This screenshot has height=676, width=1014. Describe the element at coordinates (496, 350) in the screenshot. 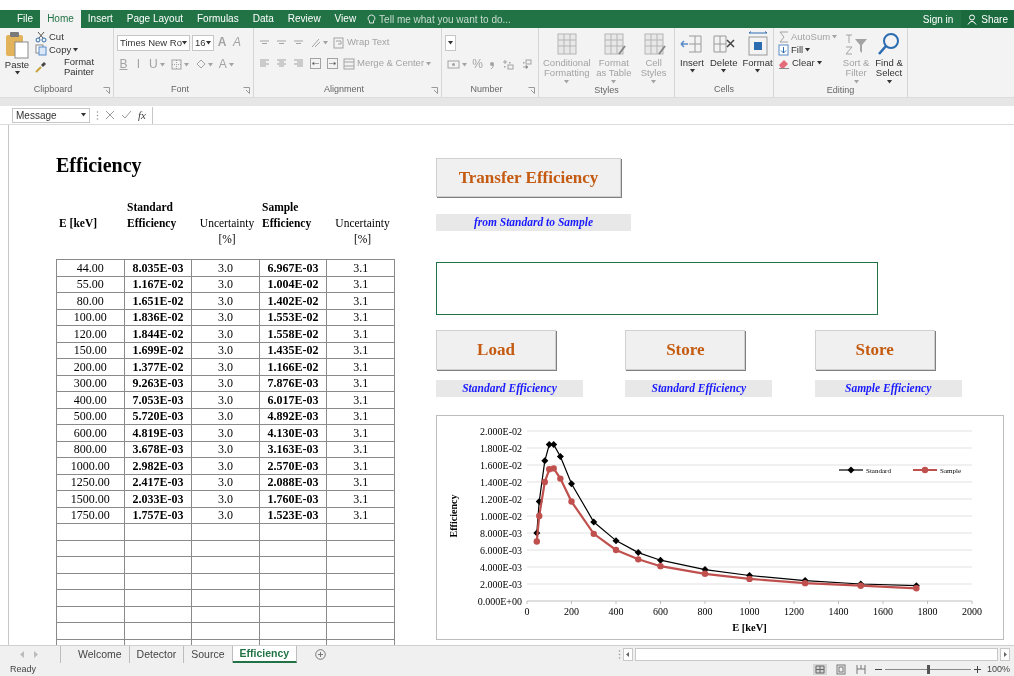

I see `action-button: Load` at that location.